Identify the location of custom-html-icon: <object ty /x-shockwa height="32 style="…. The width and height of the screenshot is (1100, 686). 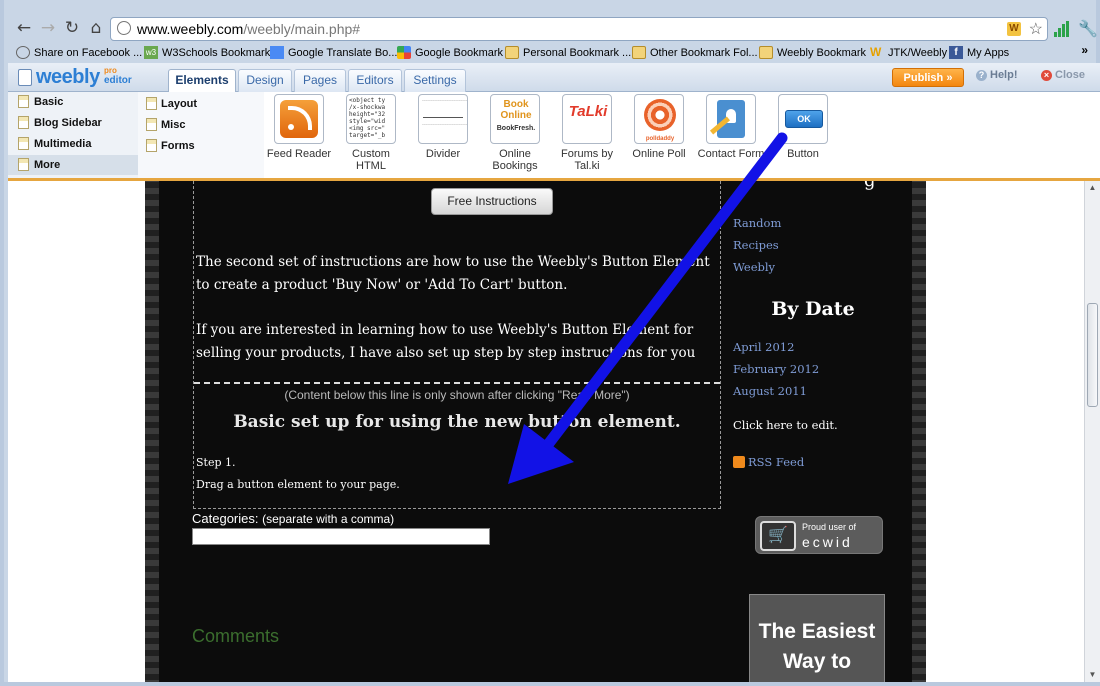
(367, 118).